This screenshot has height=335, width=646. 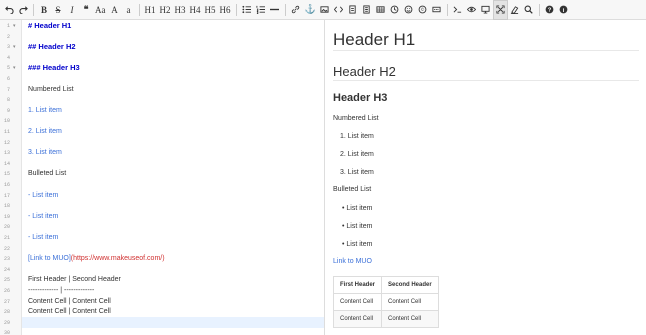 I want to click on line-number: 3, so click(x=8, y=47).